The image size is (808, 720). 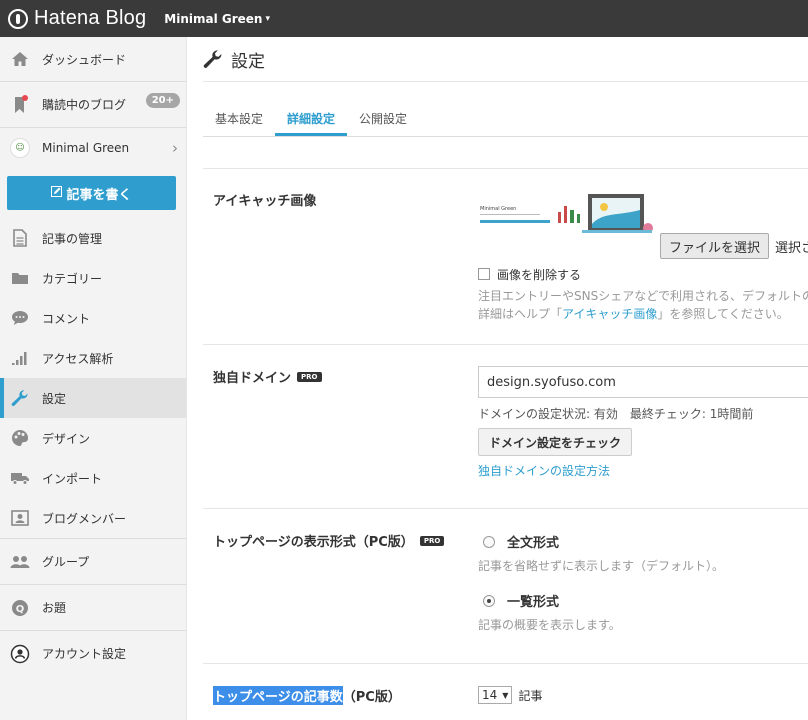 What do you see at coordinates (84, 105) in the screenshot?
I see `sidebar-item-label: 購読中のブログ` at bounding box center [84, 105].